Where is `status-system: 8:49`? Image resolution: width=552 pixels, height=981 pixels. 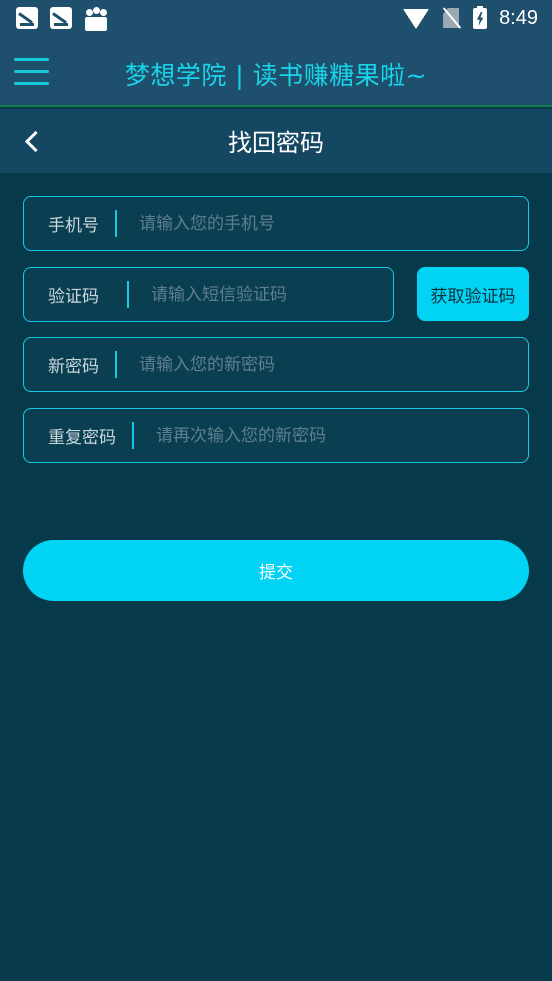 status-system: 8:49 is located at coordinates (470, 18).